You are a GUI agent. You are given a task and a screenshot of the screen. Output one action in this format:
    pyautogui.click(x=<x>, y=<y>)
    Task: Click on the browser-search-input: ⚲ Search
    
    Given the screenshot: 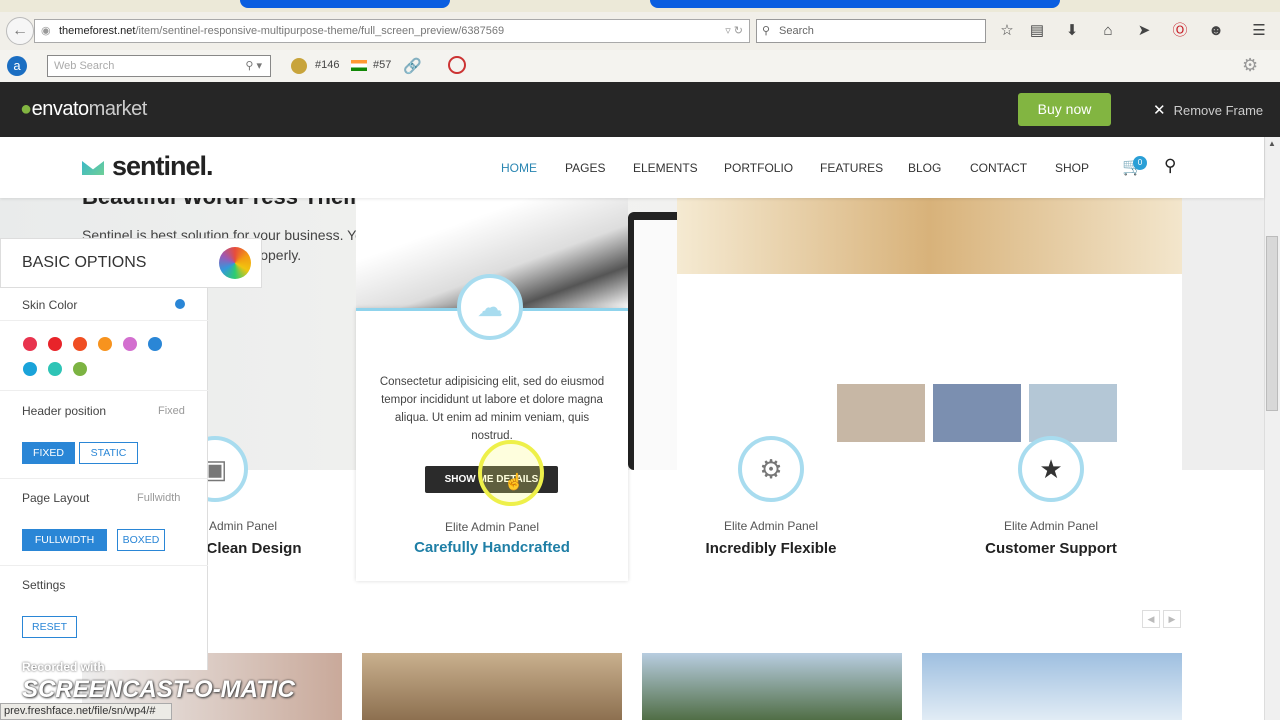 What is the action you would take?
    pyautogui.click(x=871, y=31)
    